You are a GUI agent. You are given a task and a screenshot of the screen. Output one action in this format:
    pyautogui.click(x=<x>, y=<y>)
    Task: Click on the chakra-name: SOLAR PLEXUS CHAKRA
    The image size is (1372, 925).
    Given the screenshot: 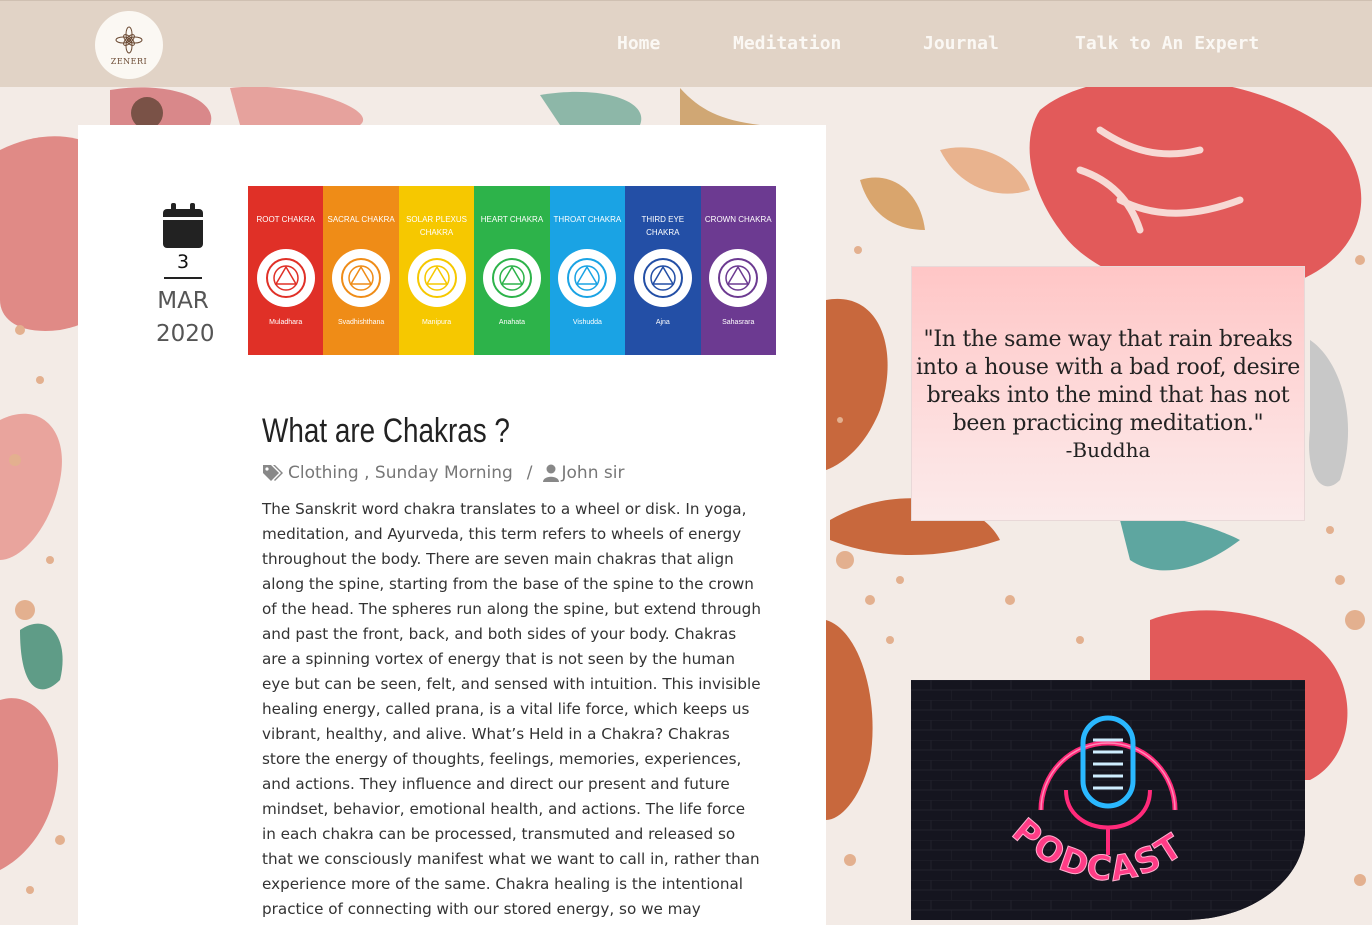 What is the action you would take?
    pyautogui.click(x=436, y=226)
    